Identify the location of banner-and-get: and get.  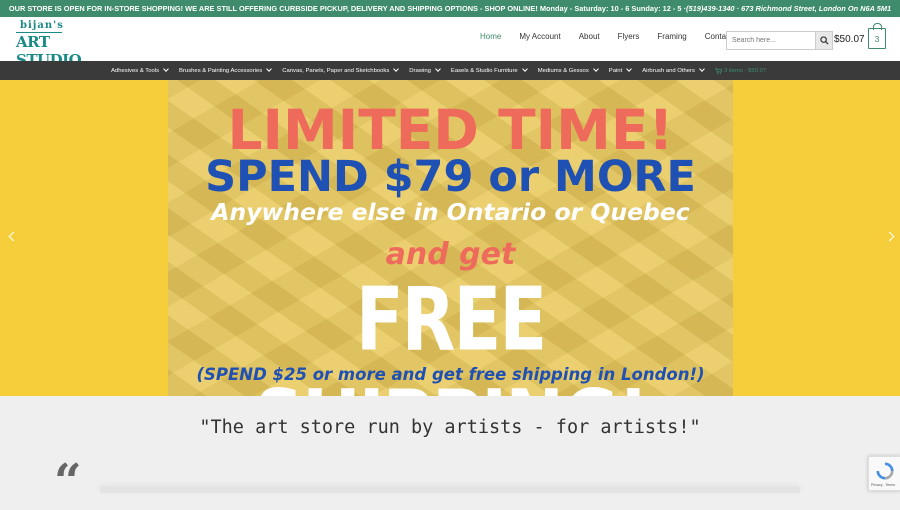
(450, 254).